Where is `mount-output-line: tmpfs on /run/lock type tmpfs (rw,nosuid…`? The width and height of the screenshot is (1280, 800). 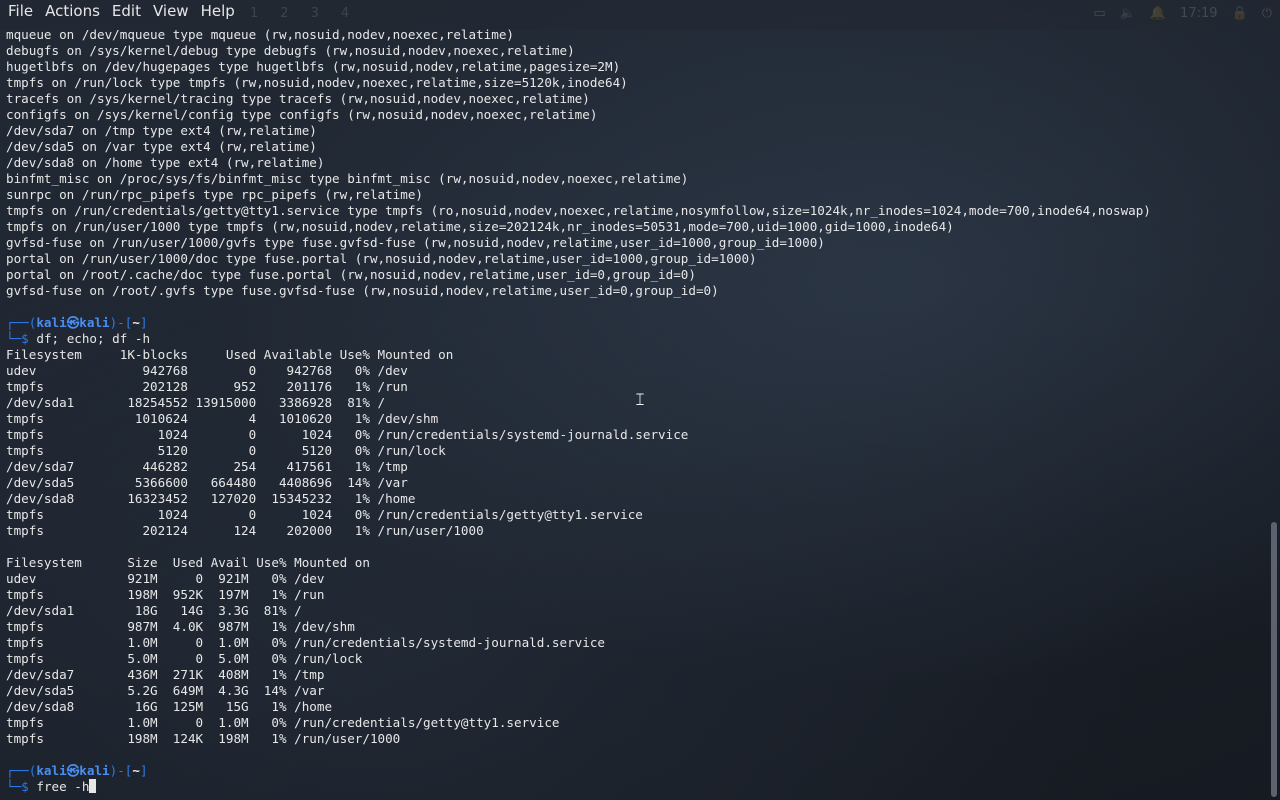 mount-output-line: tmpfs on /run/lock type tmpfs (rw,nosuid… is located at coordinates (317, 82).